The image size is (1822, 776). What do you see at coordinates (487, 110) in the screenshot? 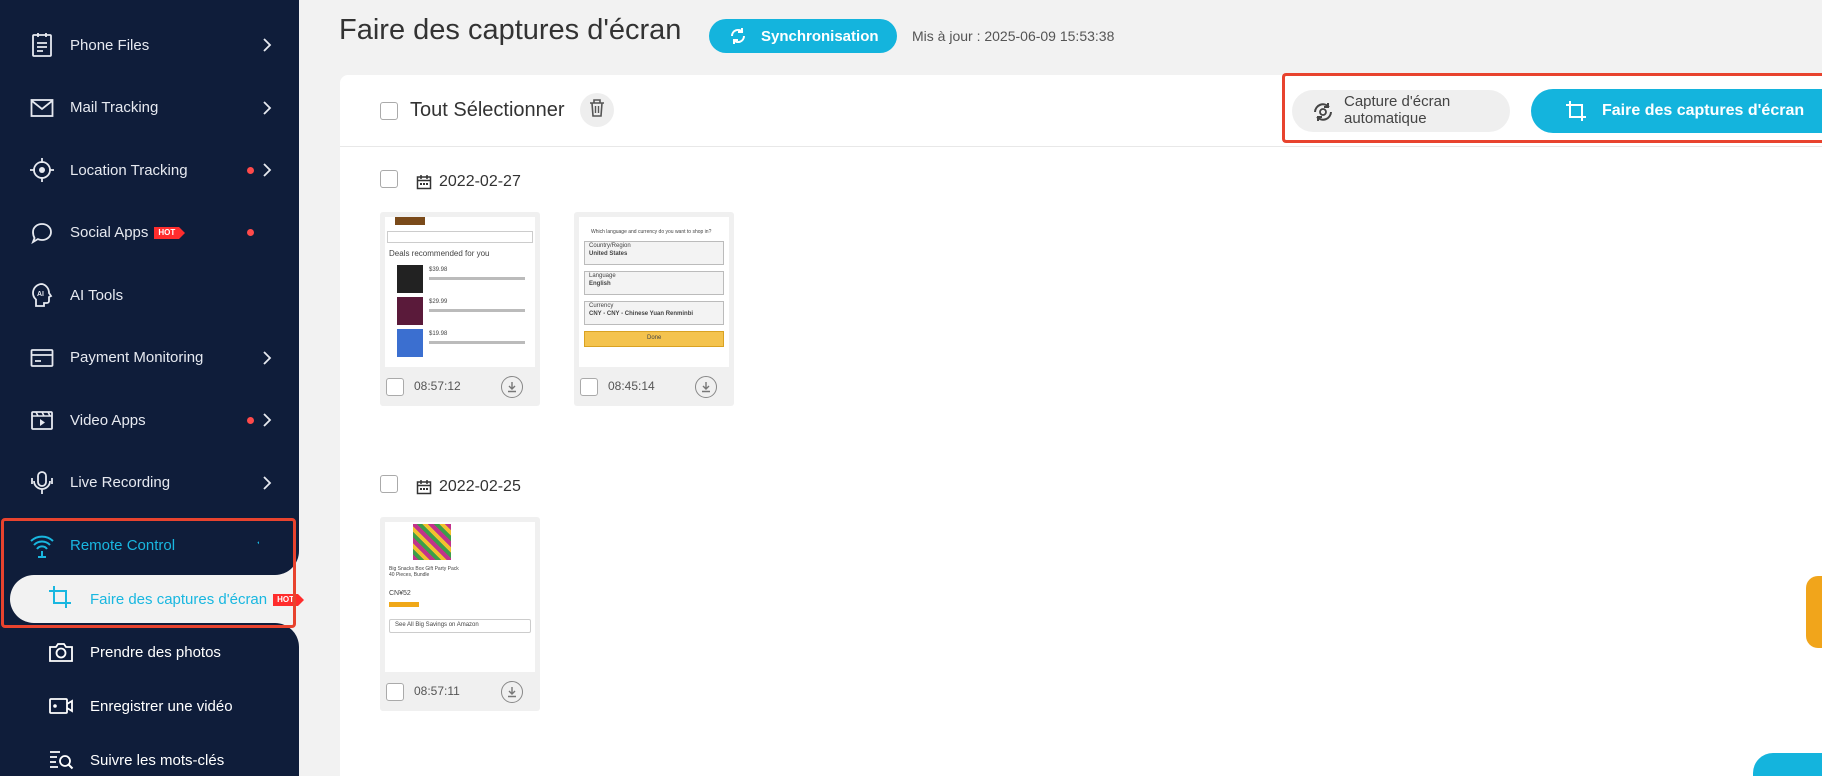
I see `select-all-label: Tout Sélectionner` at bounding box center [487, 110].